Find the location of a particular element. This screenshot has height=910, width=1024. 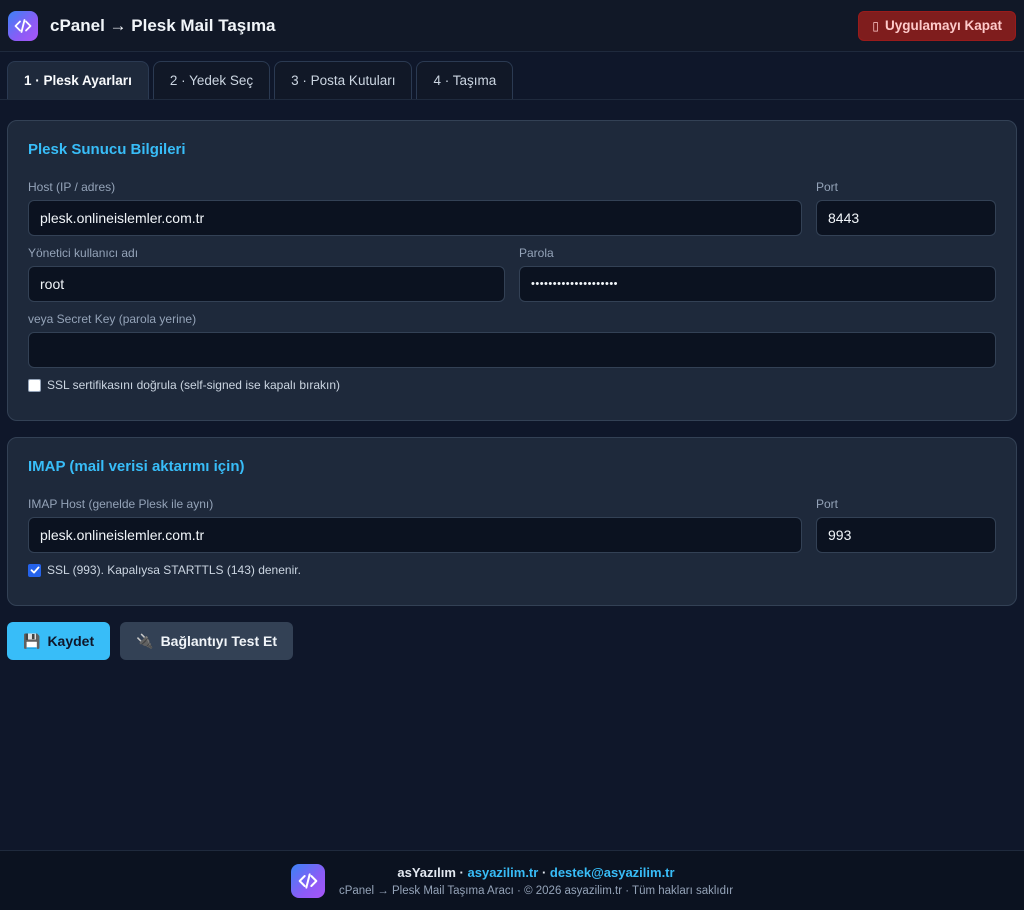

tab-select-backup: 2 · Yedek Seç is located at coordinates (211, 80).